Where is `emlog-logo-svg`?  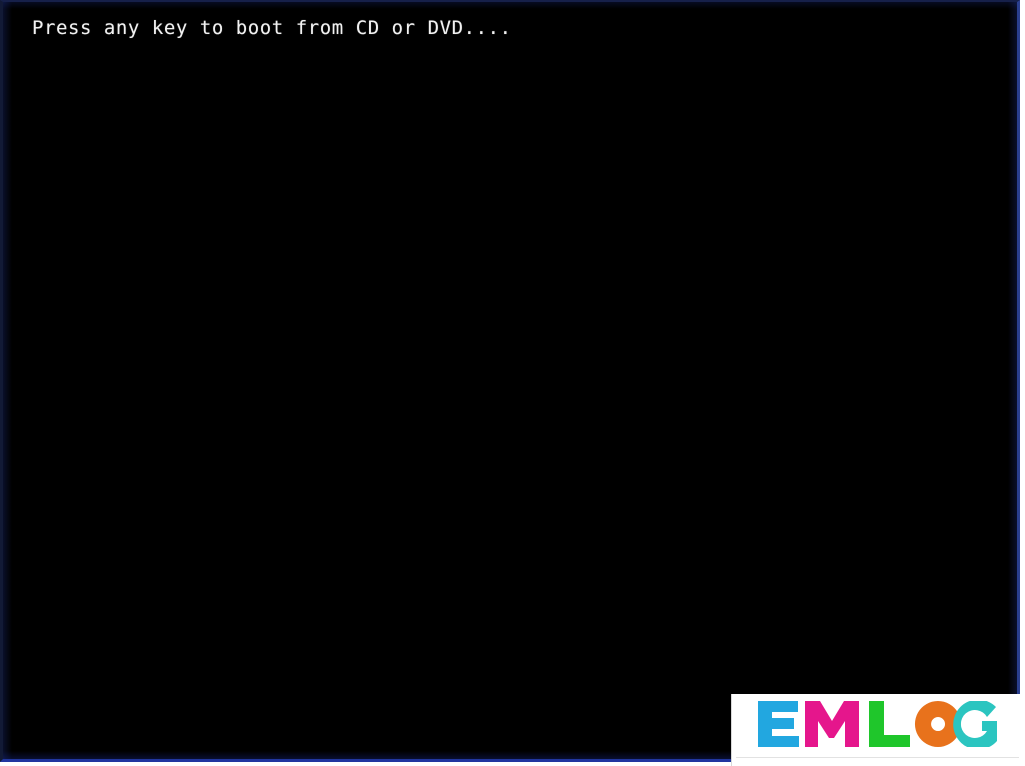
emlog-logo-svg is located at coordinates (877, 724).